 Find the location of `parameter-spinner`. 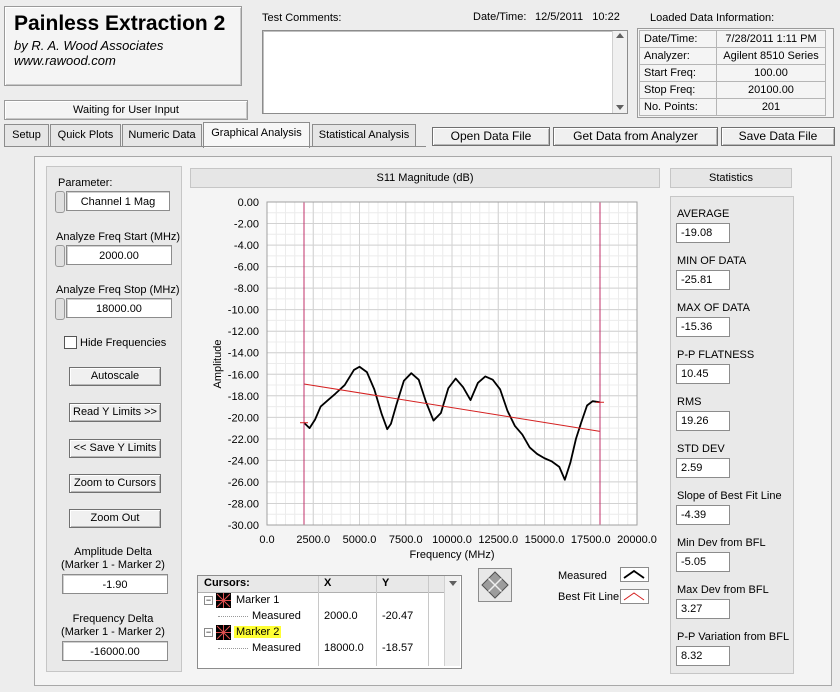

parameter-spinner is located at coordinates (60, 202).